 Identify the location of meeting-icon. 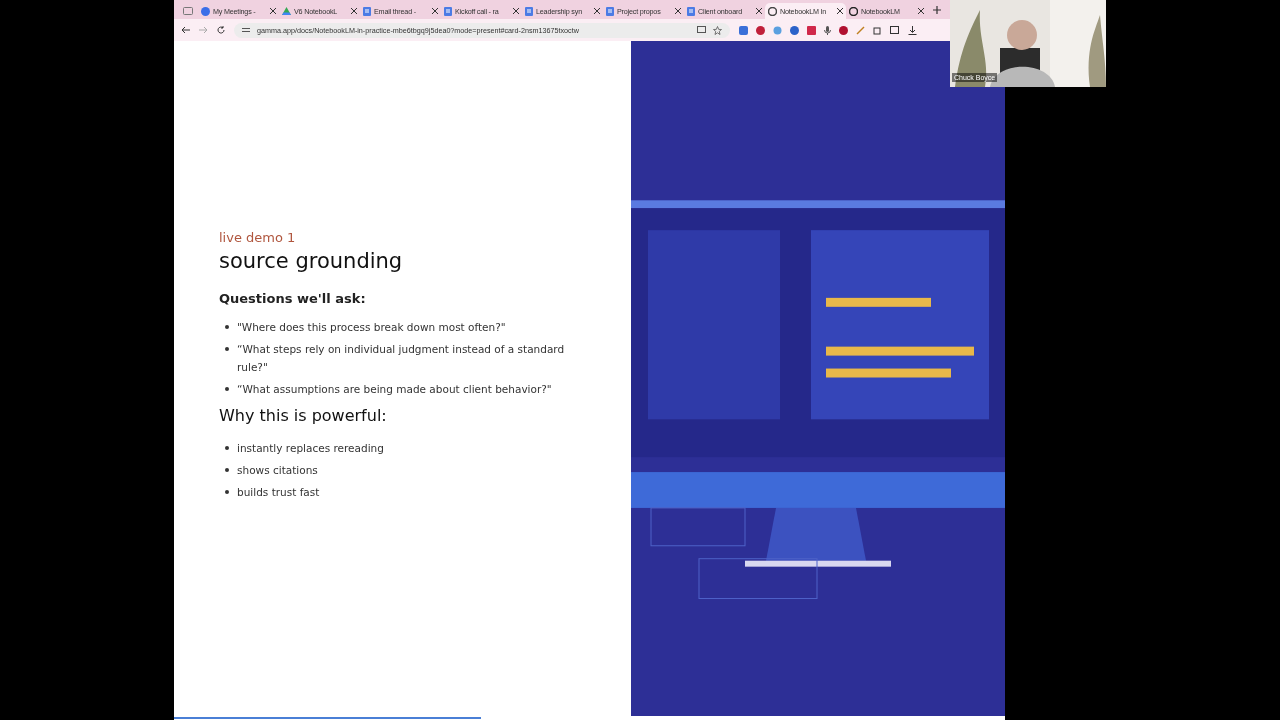
(205, 11).